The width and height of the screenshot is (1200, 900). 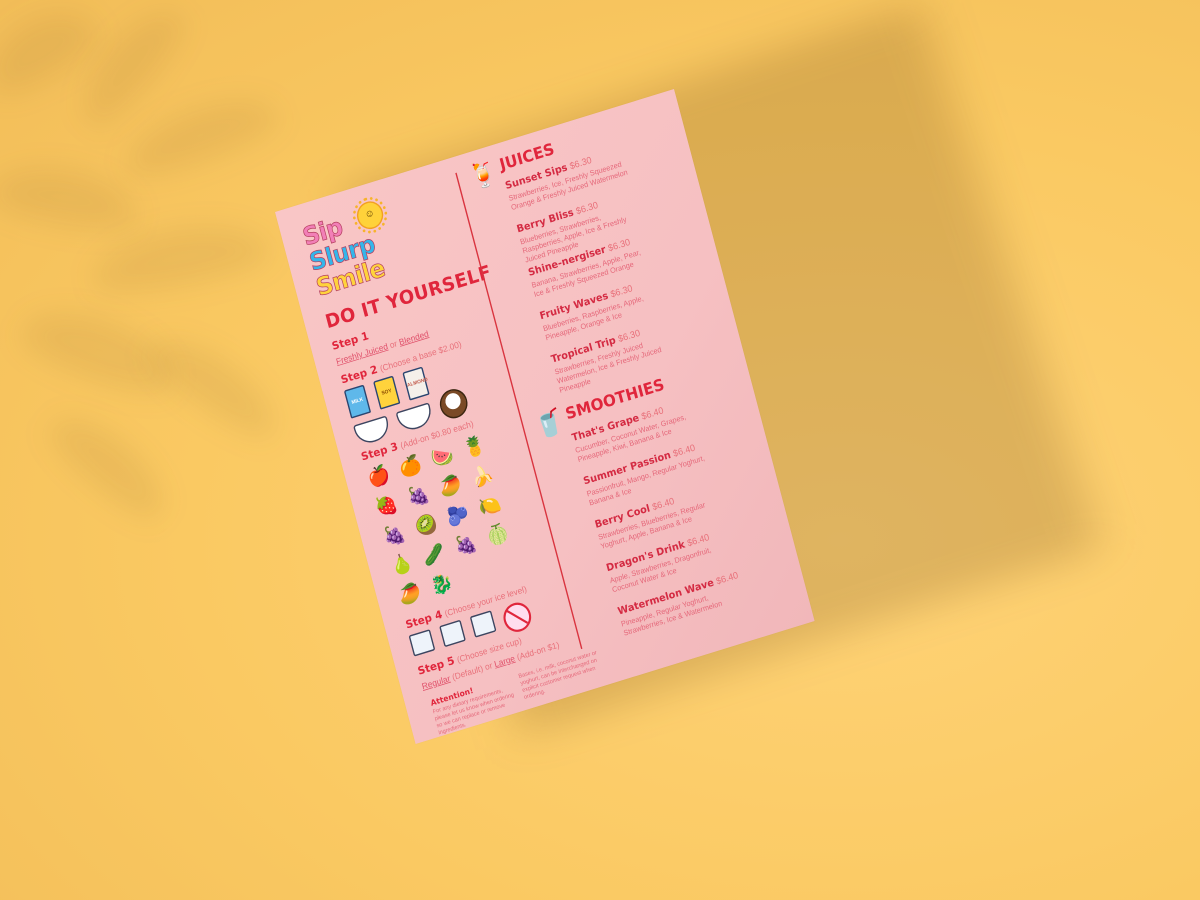 What do you see at coordinates (517, 617) in the screenshot?
I see `no-ice-icon` at bounding box center [517, 617].